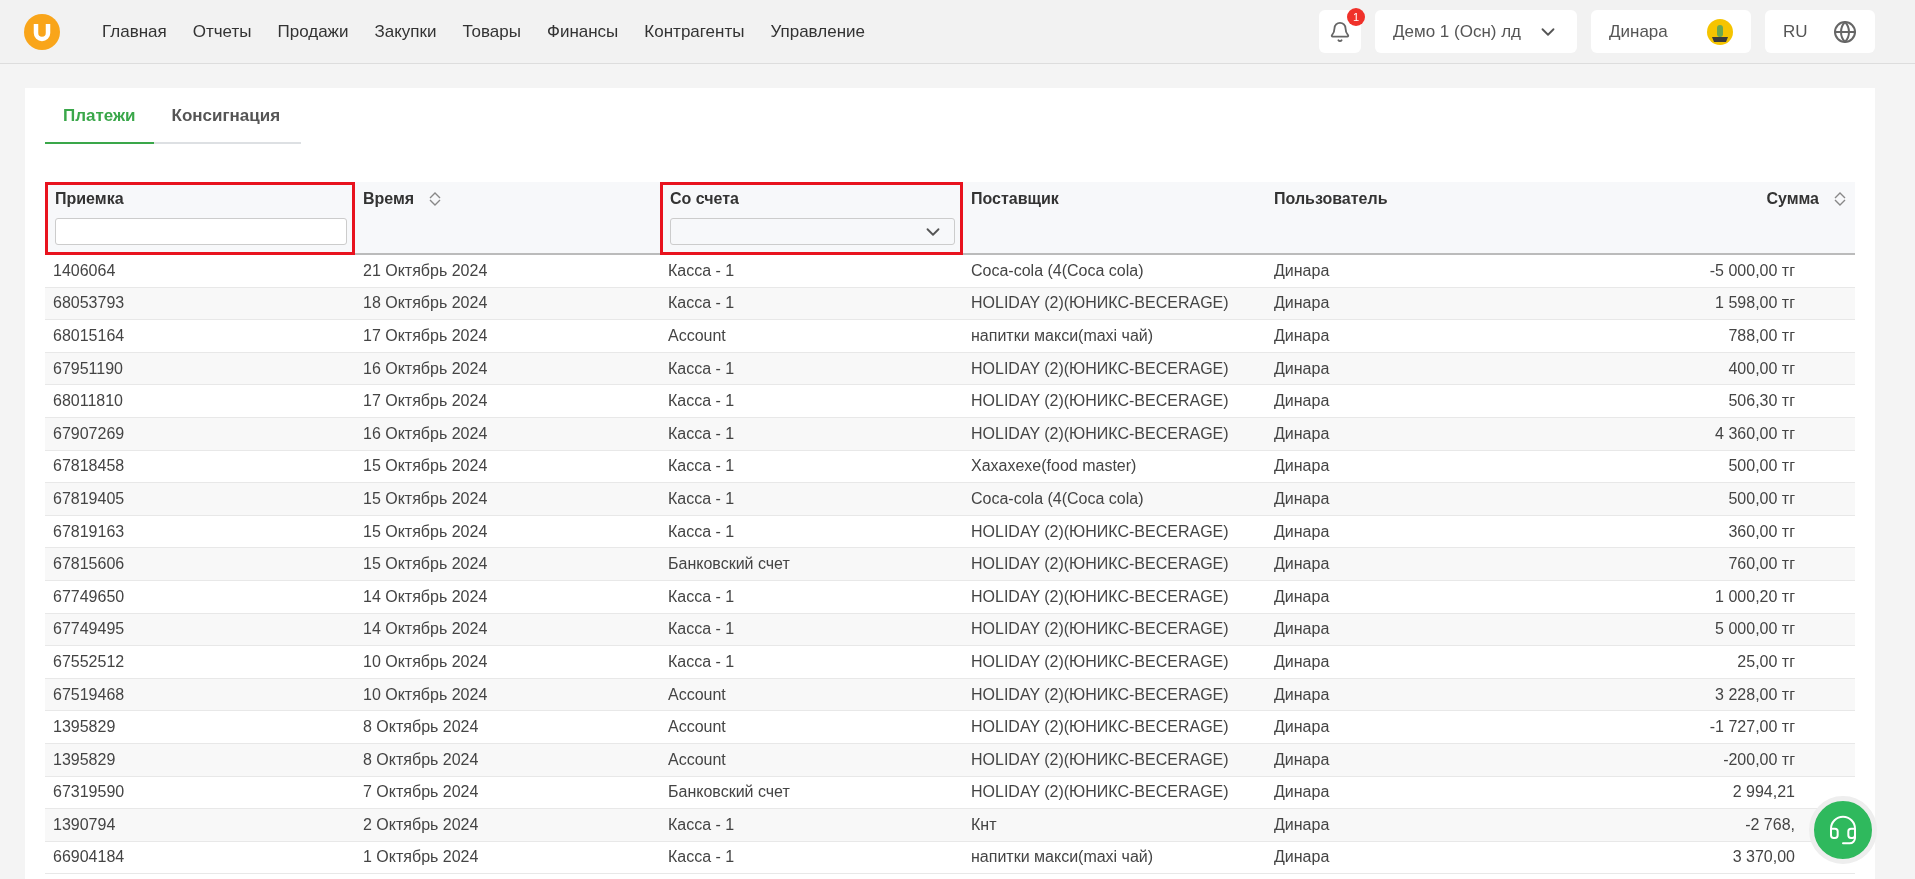 The image size is (1915, 879). What do you see at coordinates (1015, 199) in the screenshot?
I see `column-label: Поставщик` at bounding box center [1015, 199].